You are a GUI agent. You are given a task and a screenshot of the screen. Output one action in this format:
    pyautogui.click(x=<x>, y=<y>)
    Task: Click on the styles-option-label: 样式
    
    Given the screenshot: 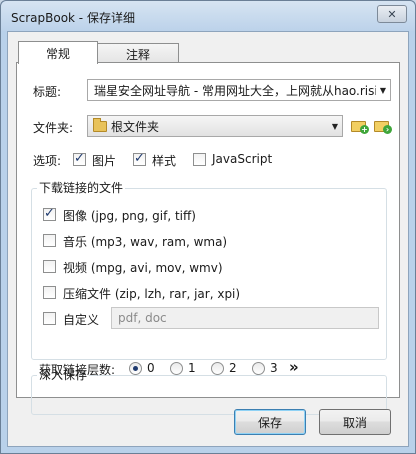 What is the action you would take?
    pyautogui.click(x=164, y=161)
    